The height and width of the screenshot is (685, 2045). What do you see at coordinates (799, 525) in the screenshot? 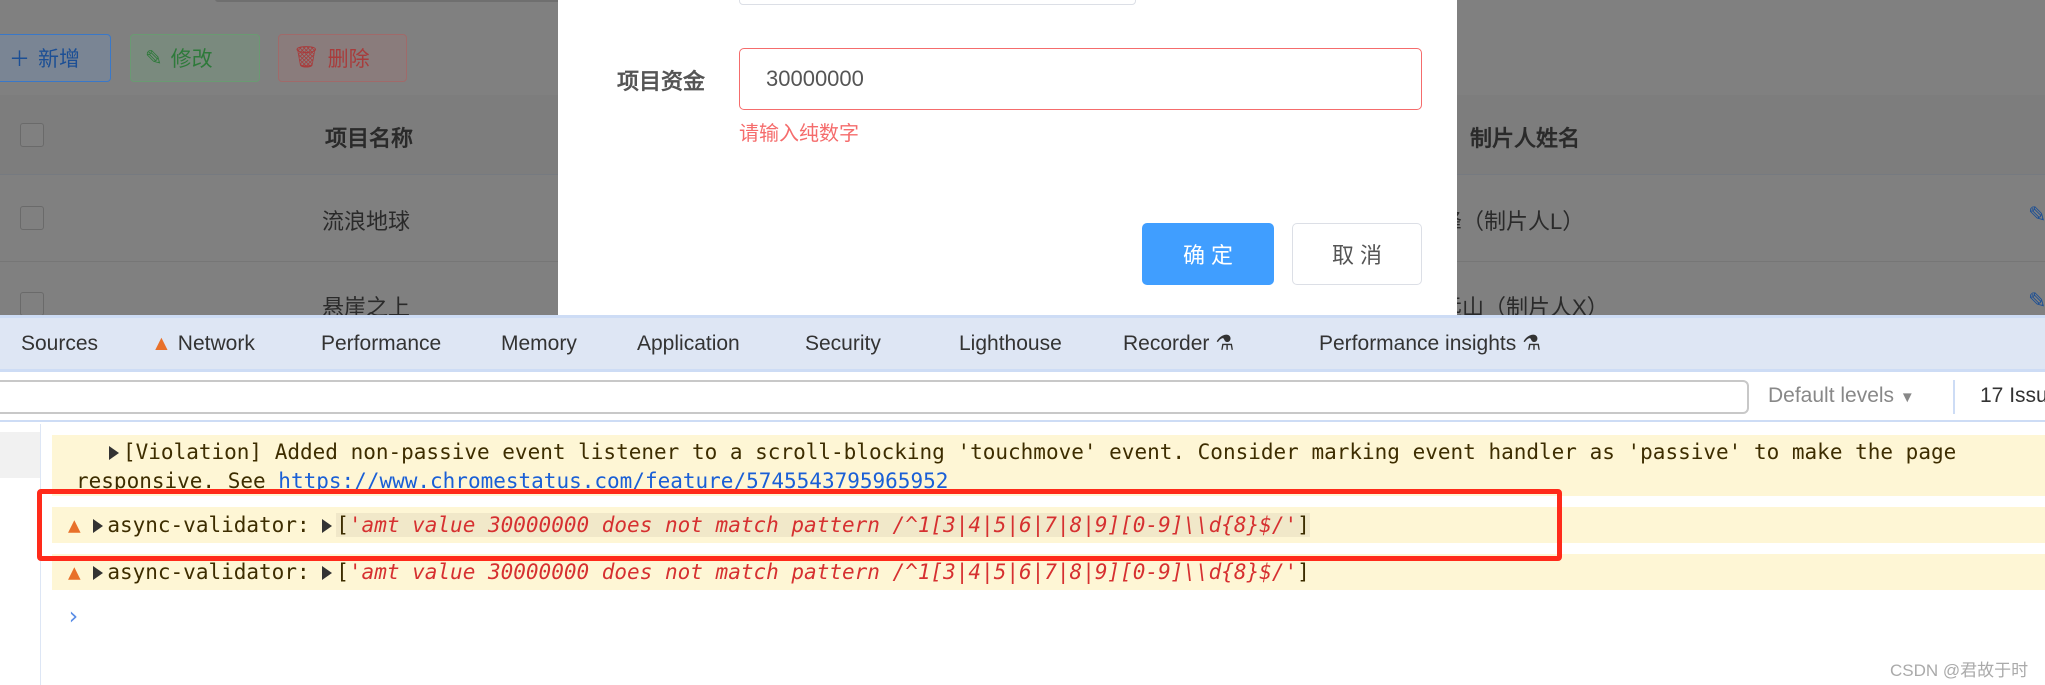
I see `highlight-box` at bounding box center [799, 525].